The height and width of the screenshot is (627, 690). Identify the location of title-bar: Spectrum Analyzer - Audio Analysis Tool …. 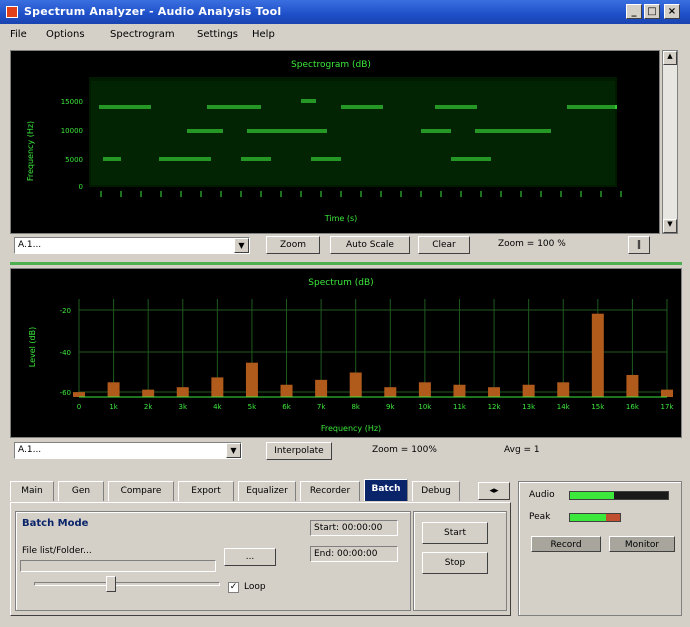
(345, 12).